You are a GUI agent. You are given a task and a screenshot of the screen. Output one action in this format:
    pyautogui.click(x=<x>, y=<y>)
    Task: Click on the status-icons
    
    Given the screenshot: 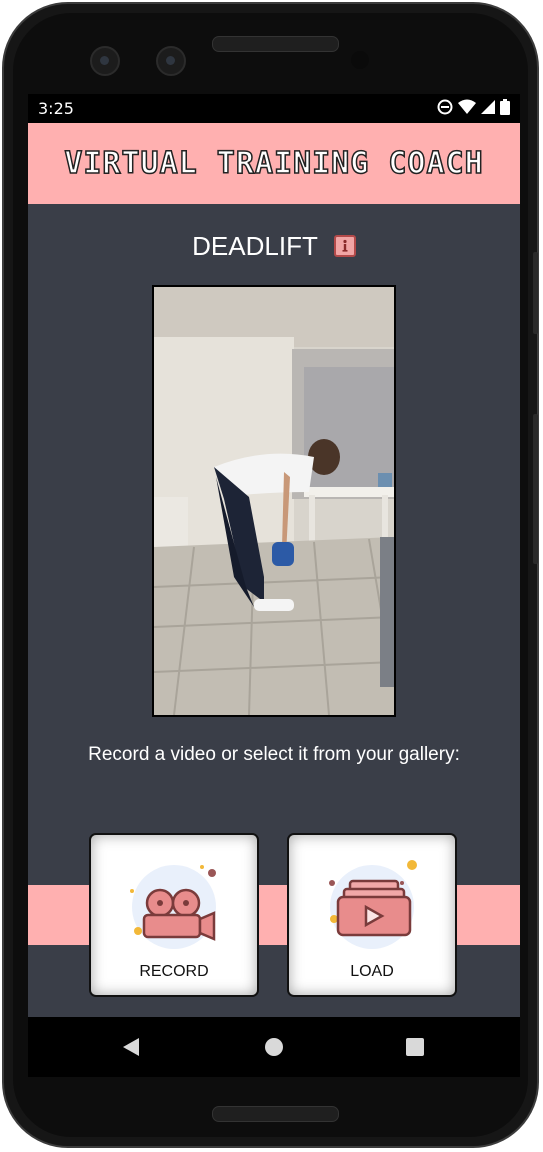 What is the action you would take?
    pyautogui.click(x=473, y=107)
    